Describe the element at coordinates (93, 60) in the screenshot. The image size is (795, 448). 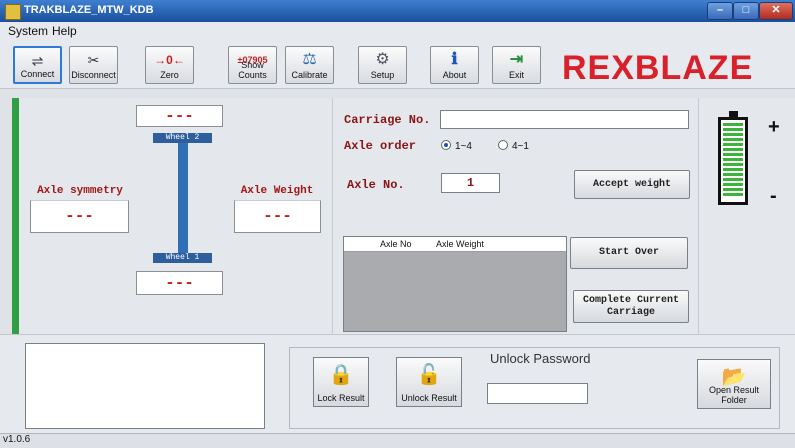
I see `disconnect-icon: ✂` at that location.